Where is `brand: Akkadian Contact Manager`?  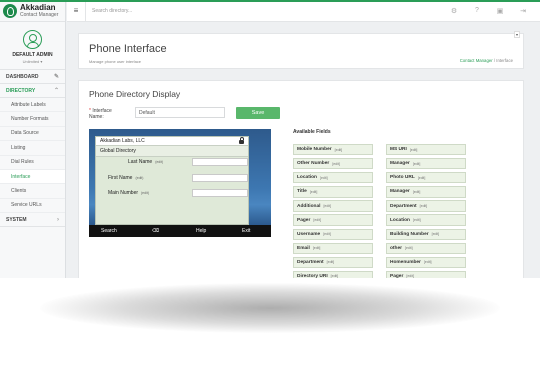 brand: Akkadian Contact Manager is located at coordinates (32, 11).